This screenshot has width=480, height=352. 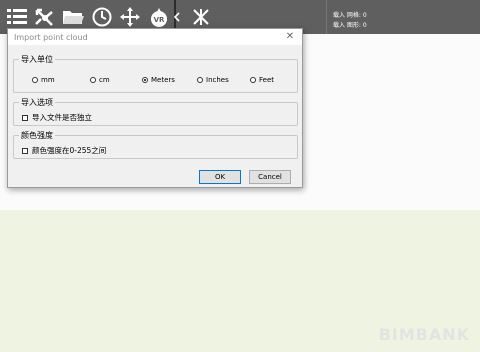 What do you see at coordinates (253, 80) in the screenshot?
I see `radio-feet-dot` at bounding box center [253, 80].